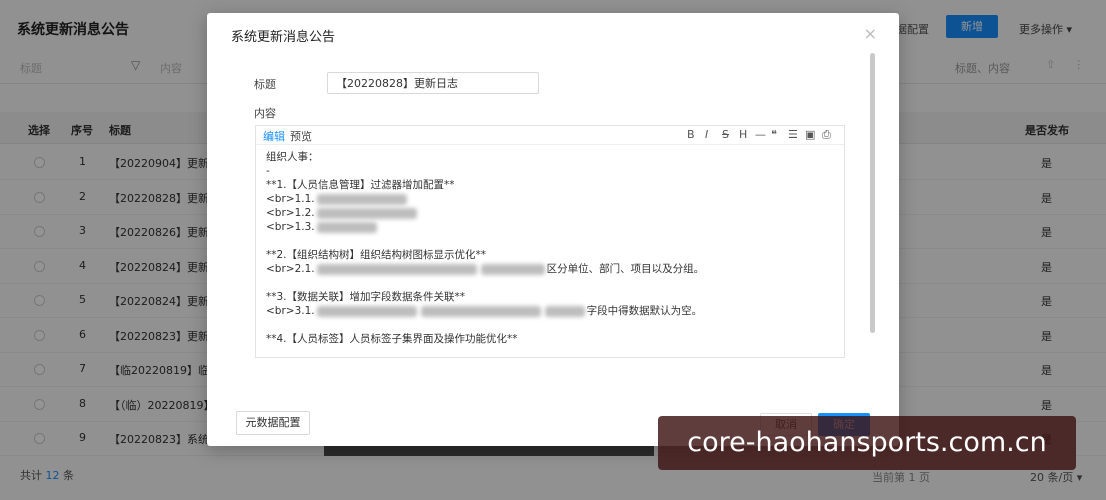  What do you see at coordinates (691, 134) in the screenshot?
I see `bold-icon: B` at bounding box center [691, 134].